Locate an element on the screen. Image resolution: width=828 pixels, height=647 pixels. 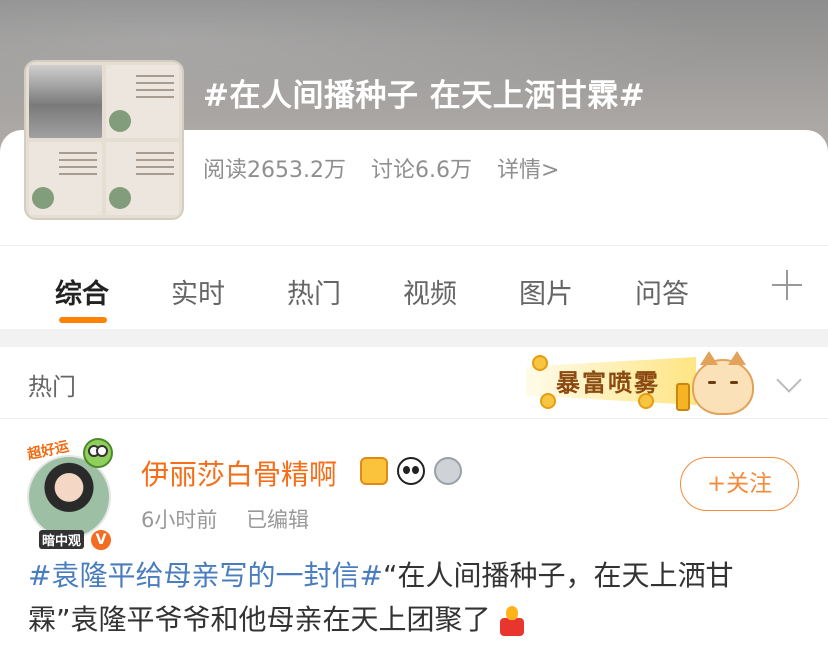
add-tab-icon is located at coordinates (787, 285).